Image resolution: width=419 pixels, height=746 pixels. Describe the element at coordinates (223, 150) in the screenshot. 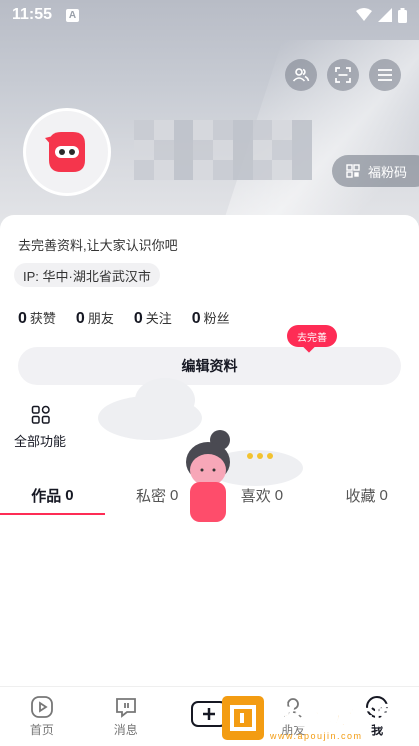

I see `username-blurred` at that location.